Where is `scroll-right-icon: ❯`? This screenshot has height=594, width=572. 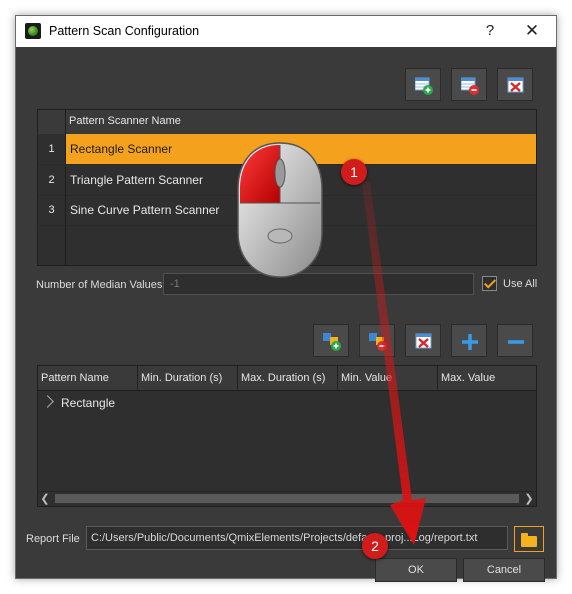 scroll-right-icon: ❯ is located at coordinates (529, 499).